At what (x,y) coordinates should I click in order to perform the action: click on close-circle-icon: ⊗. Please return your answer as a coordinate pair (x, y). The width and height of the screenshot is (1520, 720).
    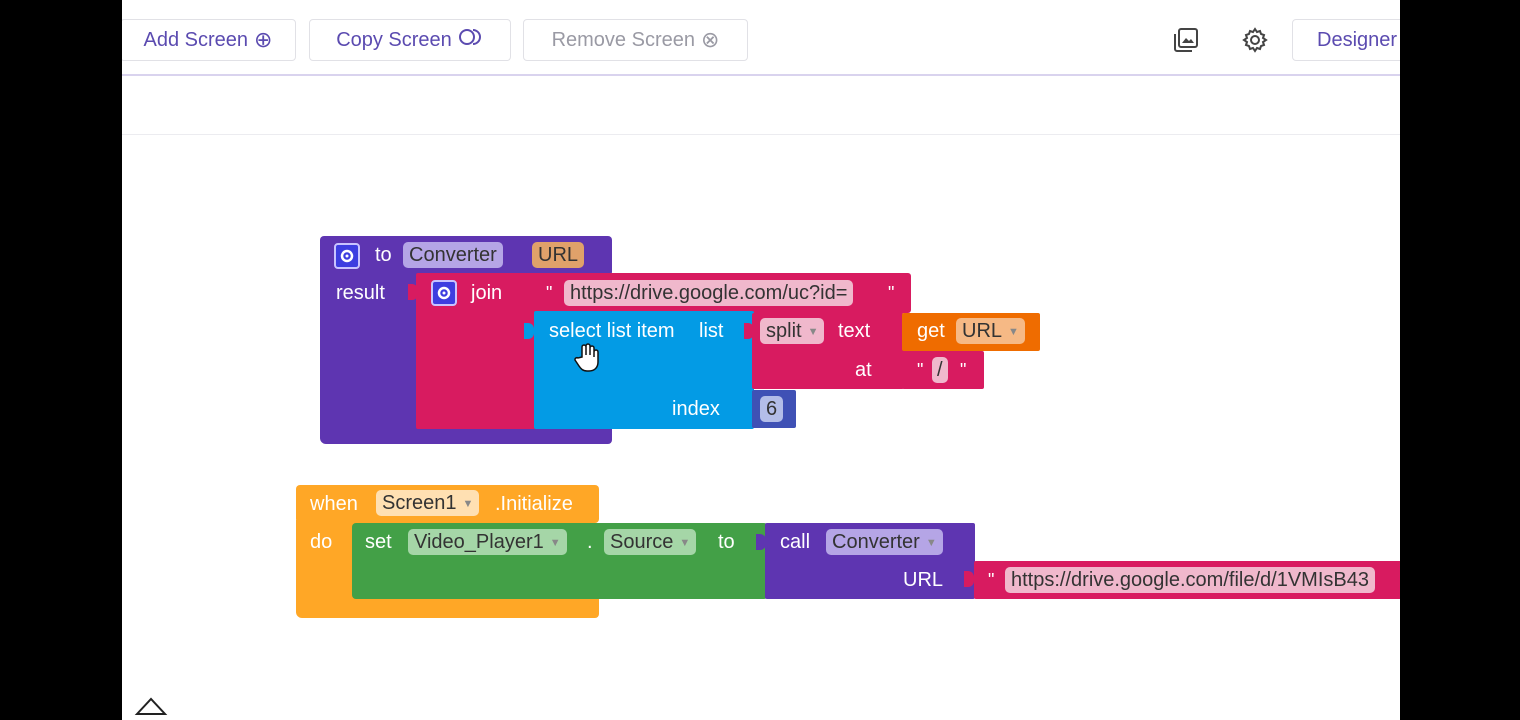
    Looking at the image, I should click on (710, 39).